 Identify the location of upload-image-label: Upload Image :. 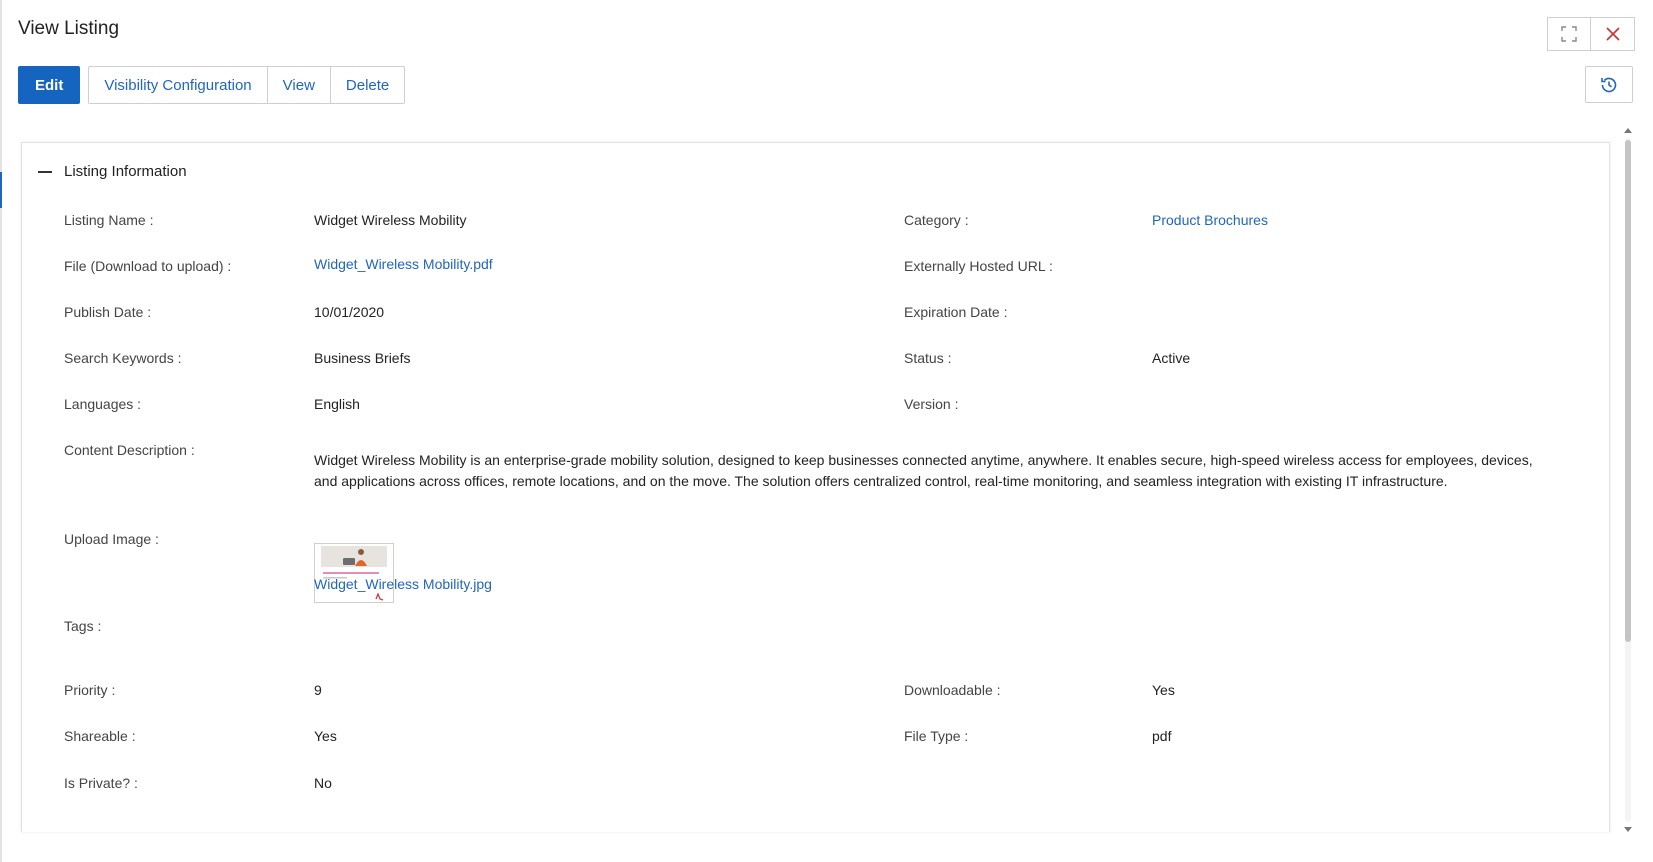
(111, 539).